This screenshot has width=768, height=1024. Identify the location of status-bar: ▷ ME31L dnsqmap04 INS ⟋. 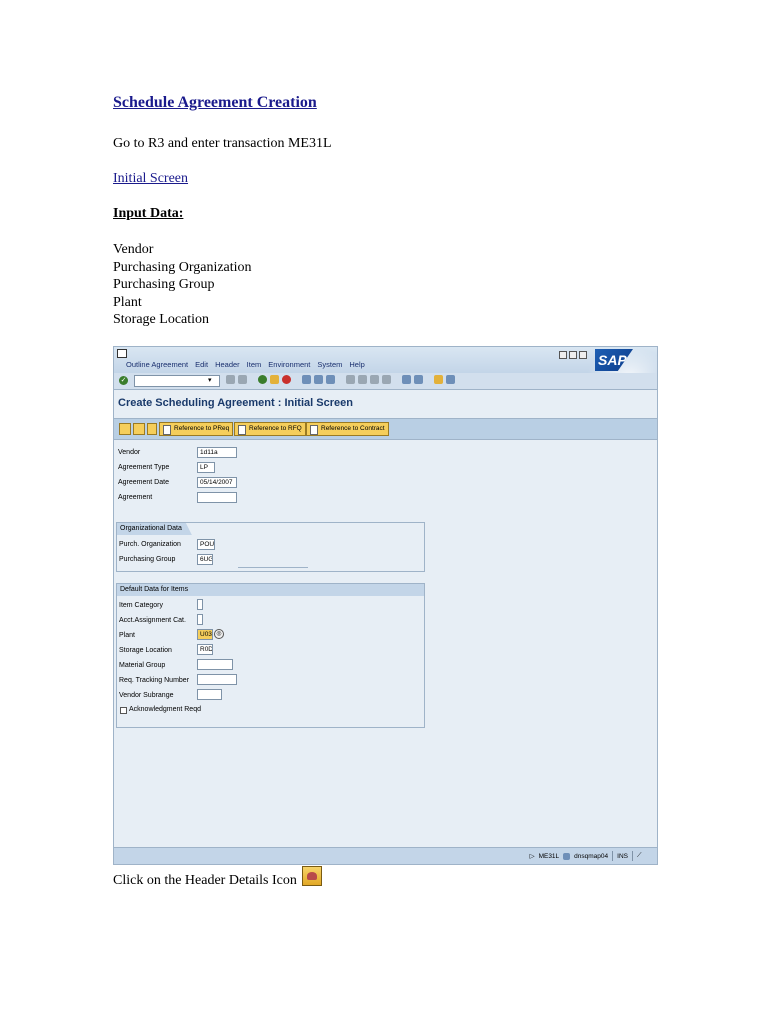
(385, 855).